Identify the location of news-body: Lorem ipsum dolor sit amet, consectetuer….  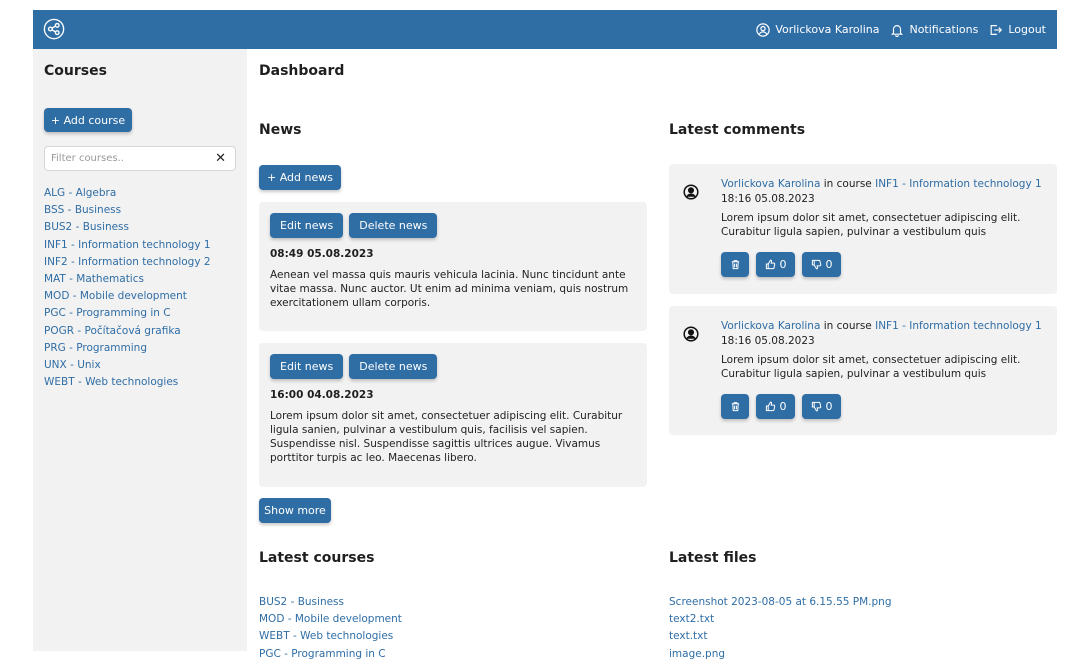
(446, 437).